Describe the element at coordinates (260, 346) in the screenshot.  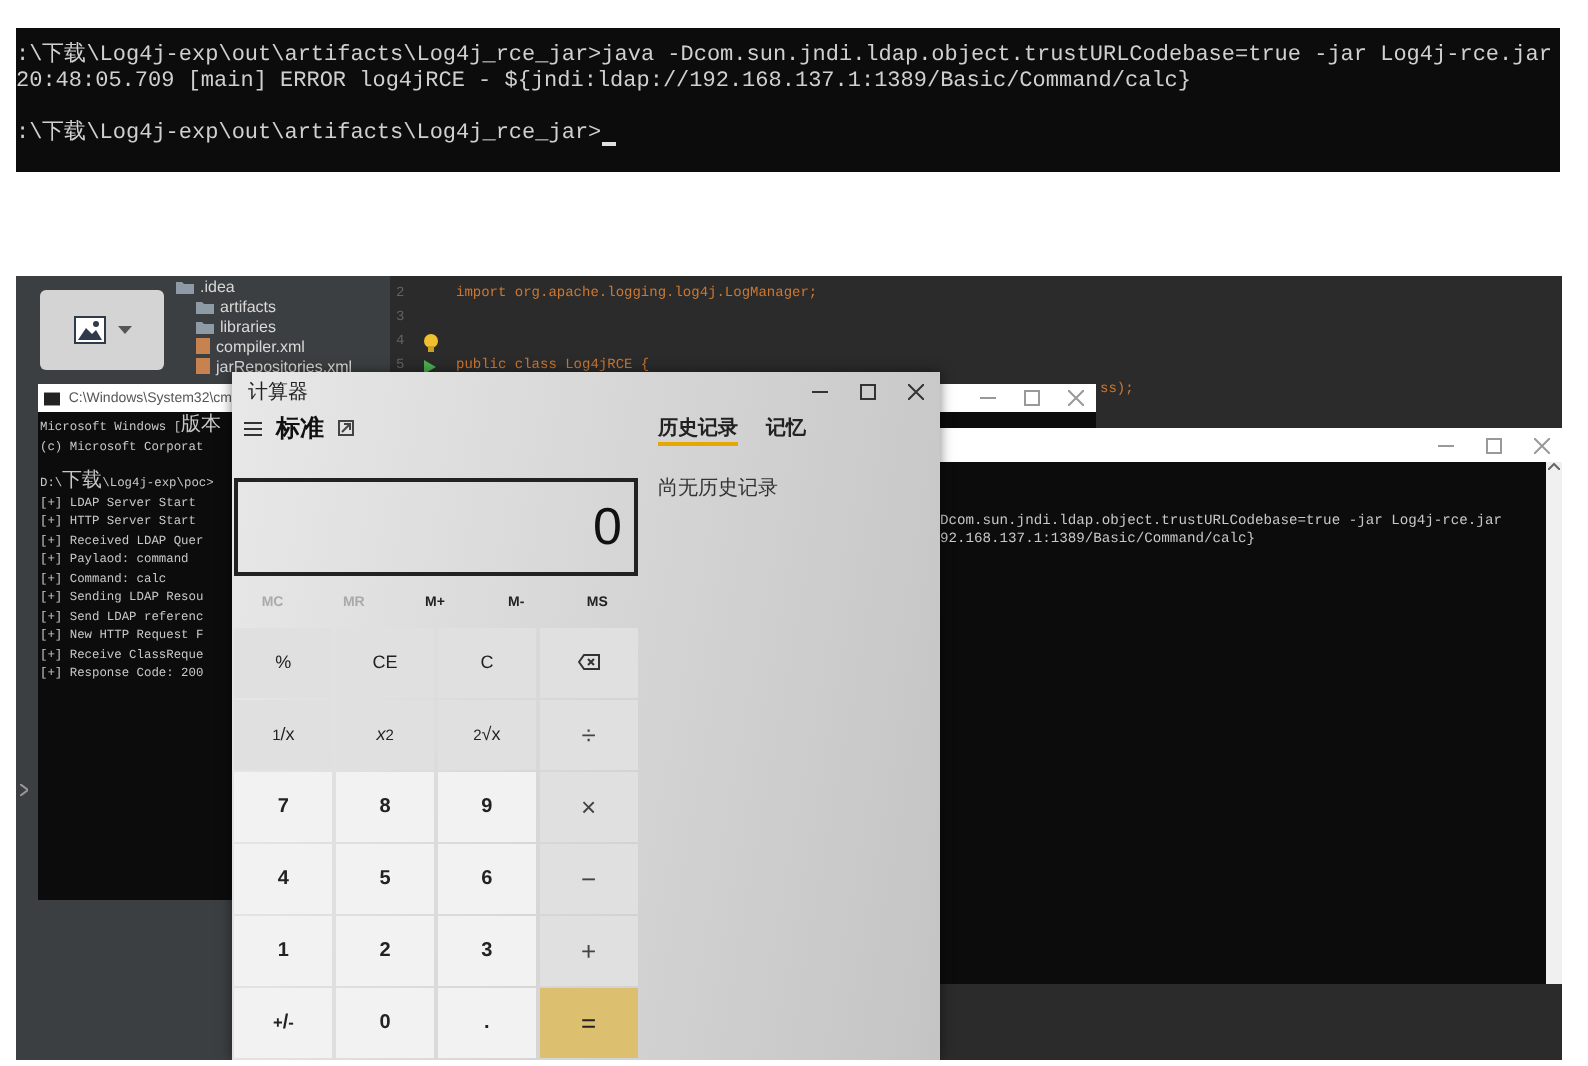
I see `tree-item: compiler.xml` at that location.